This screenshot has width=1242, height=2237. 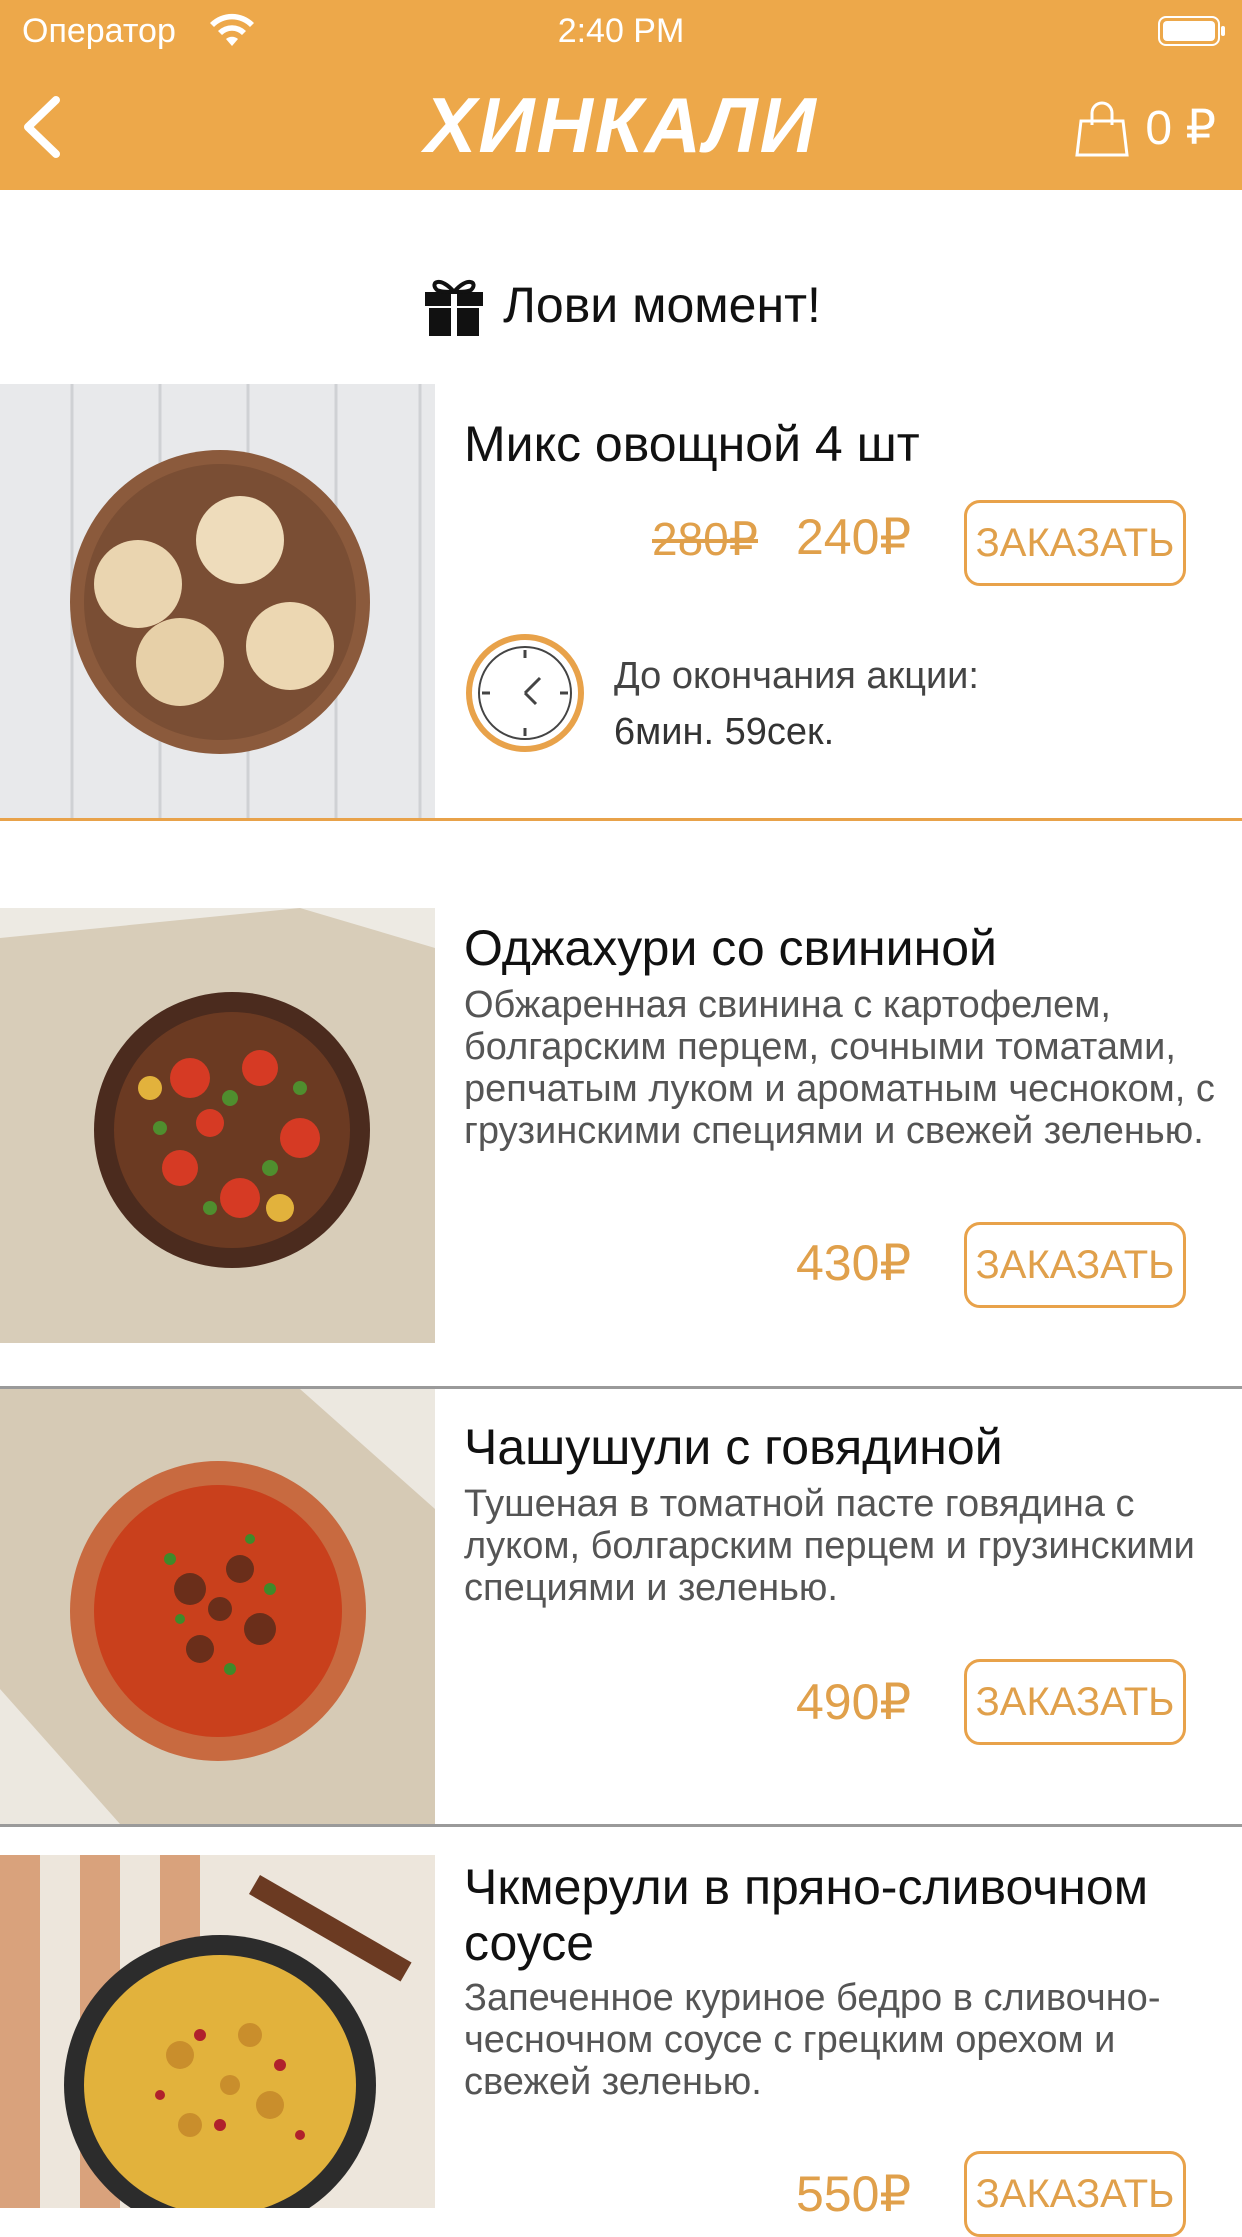 I want to click on chashushuli-image, so click(x=217, y=1606).